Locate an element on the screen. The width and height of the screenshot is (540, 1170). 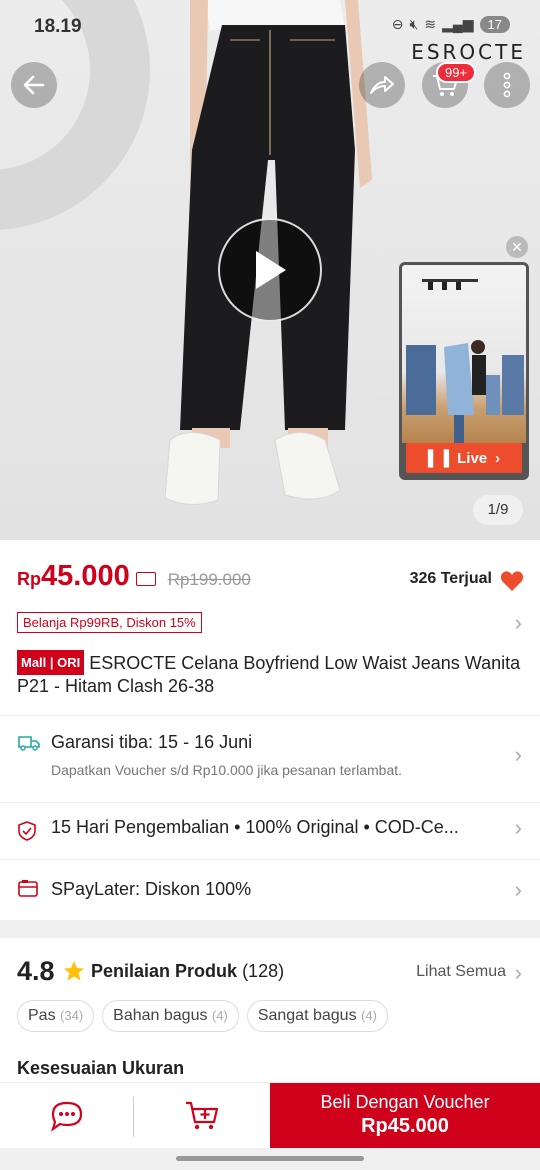
home-gesture-pill is located at coordinates (270, 1158).